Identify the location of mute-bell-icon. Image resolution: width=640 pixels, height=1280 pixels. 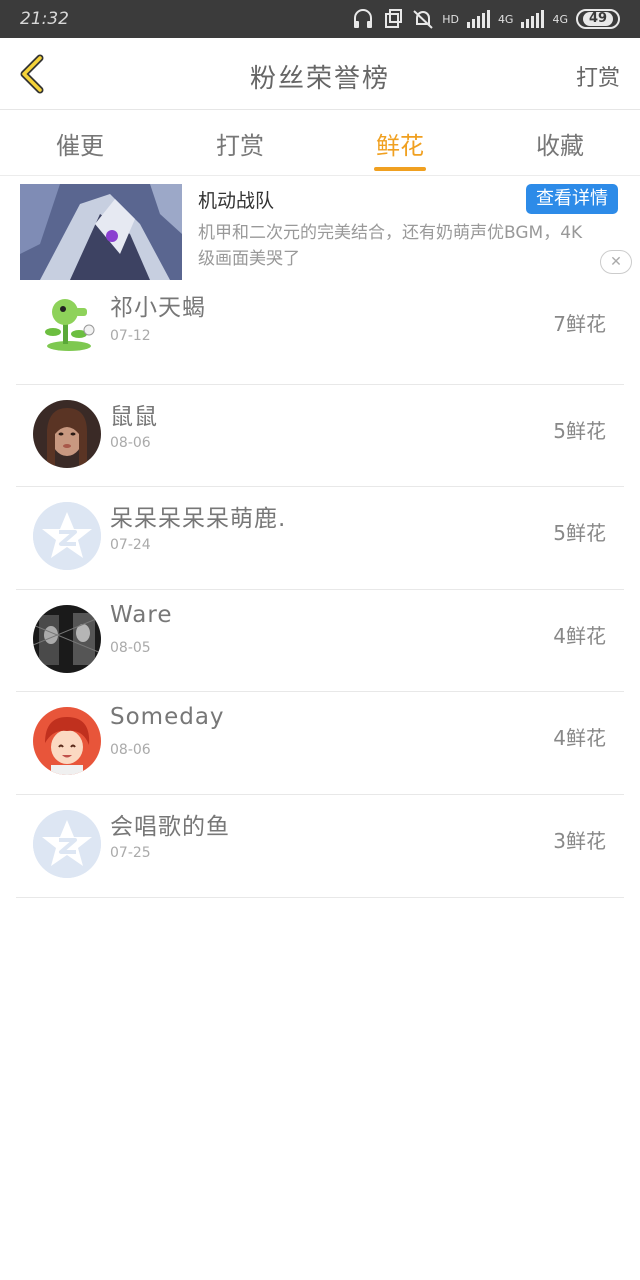
(423, 19).